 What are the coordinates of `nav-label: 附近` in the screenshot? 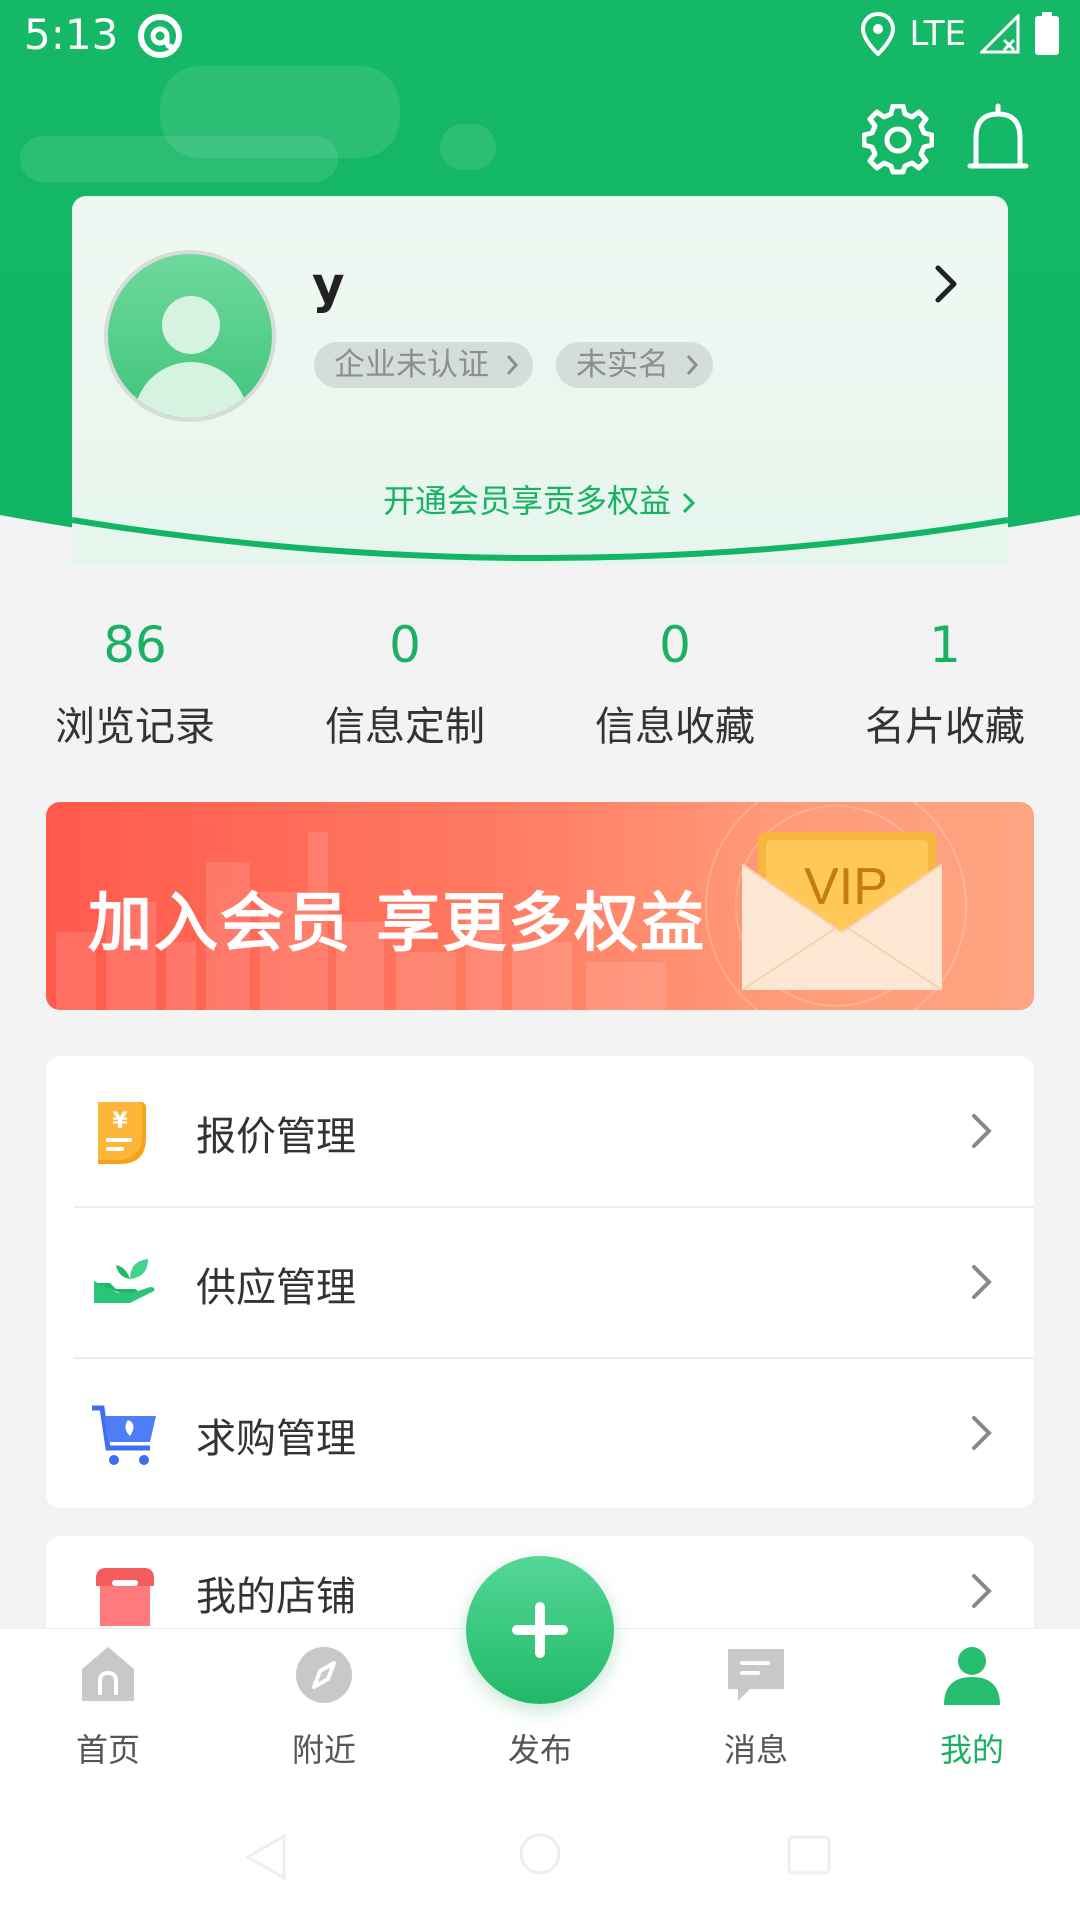 It's located at (323, 1750).